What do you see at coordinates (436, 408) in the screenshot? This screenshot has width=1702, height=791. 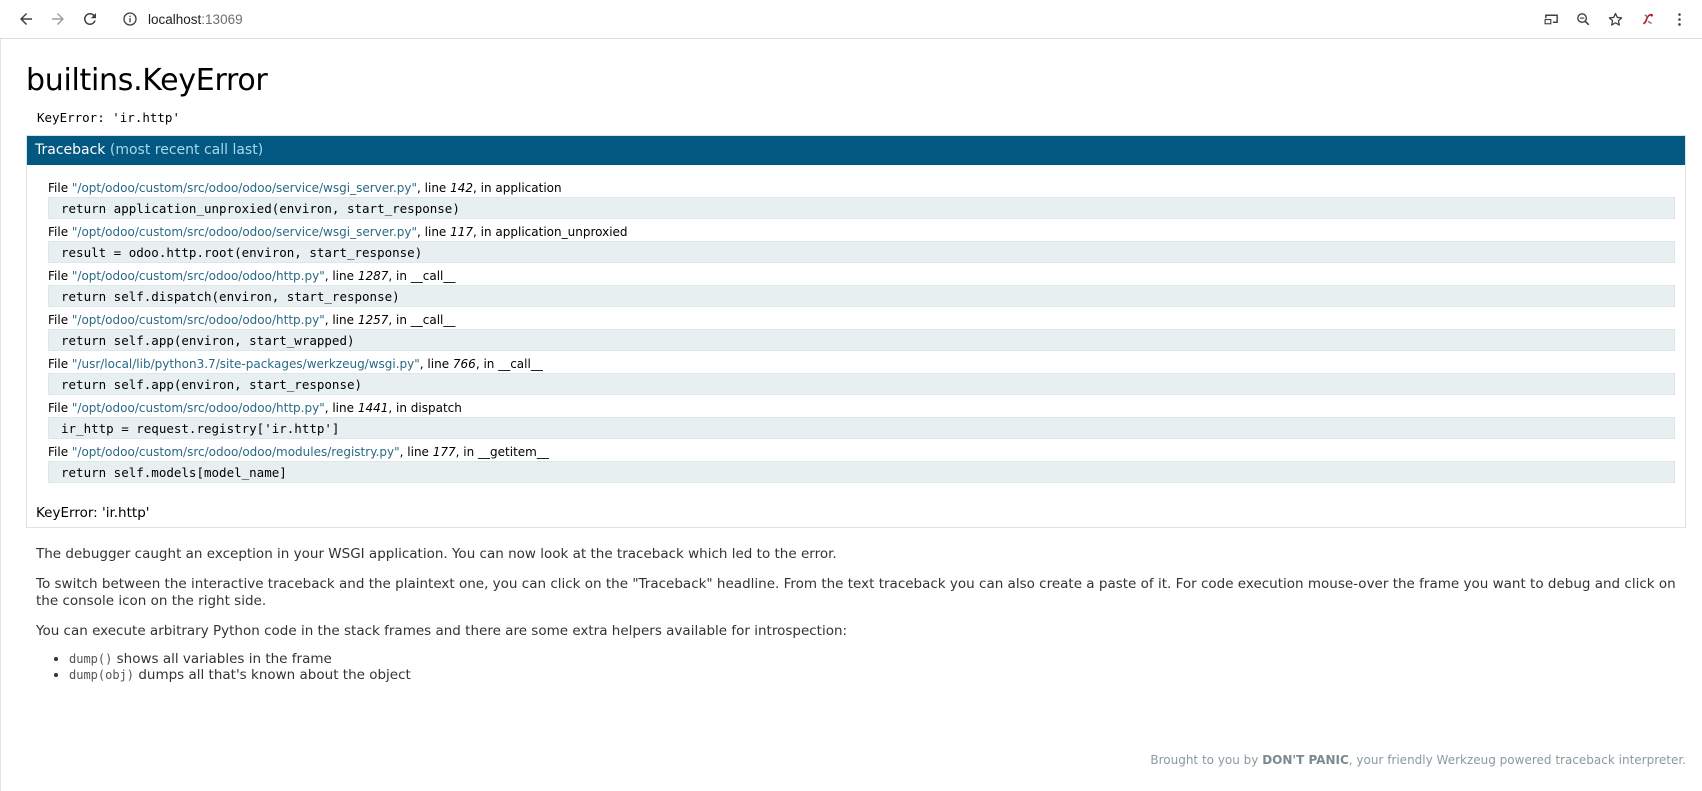 I see `frame-function: dispatch` at bounding box center [436, 408].